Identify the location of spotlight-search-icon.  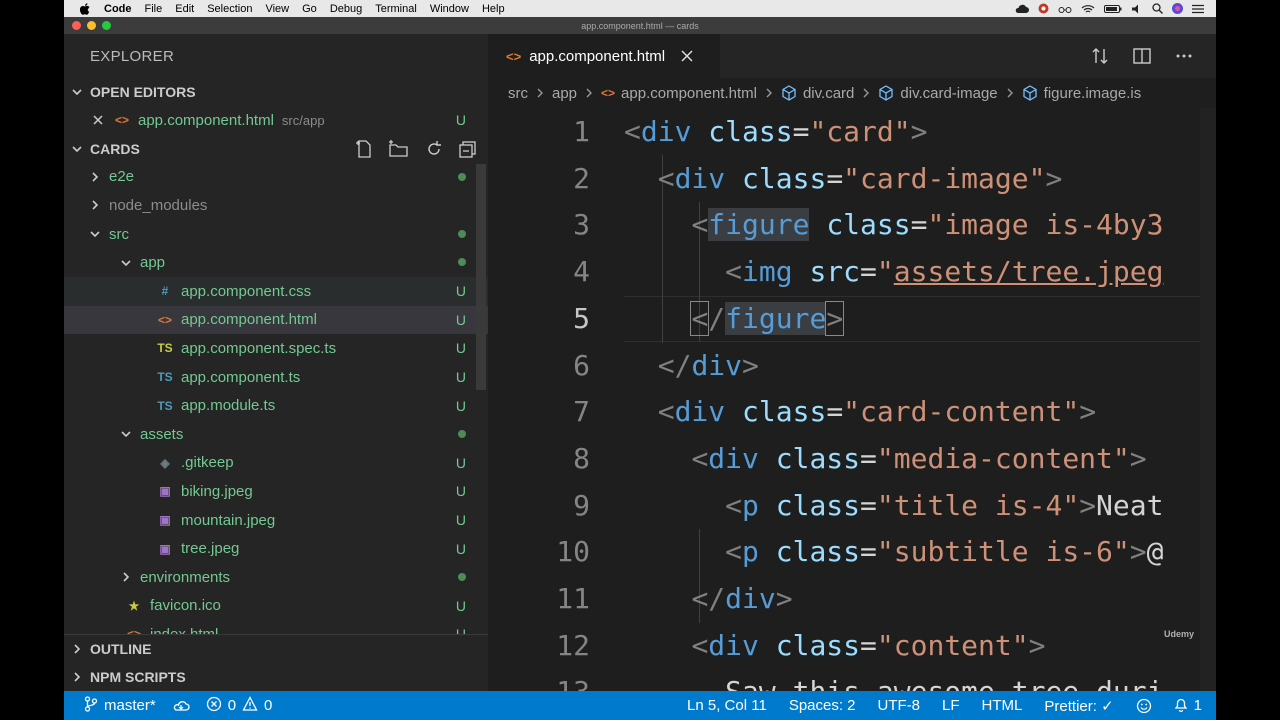
(1157, 8).